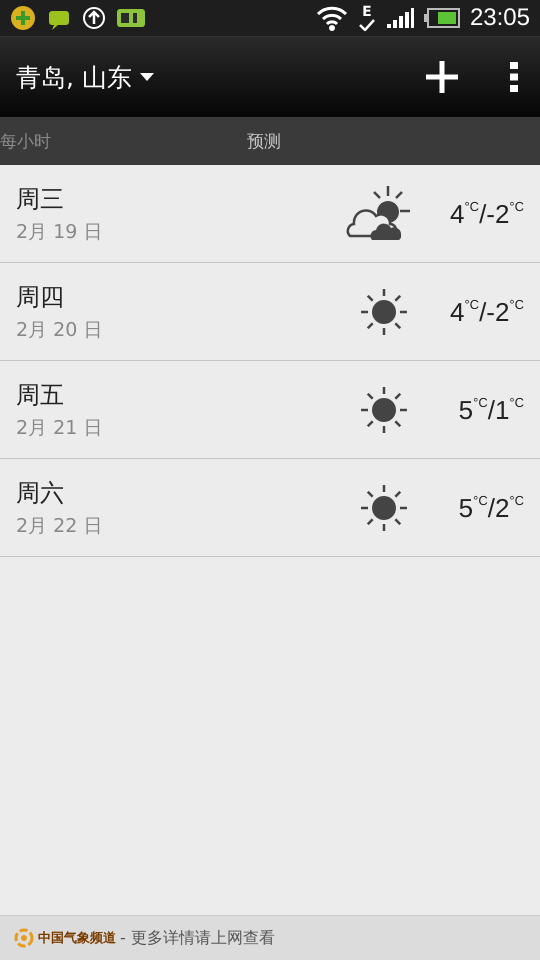 This screenshot has height=960, width=540. I want to click on signal-icon, so click(400, 18).